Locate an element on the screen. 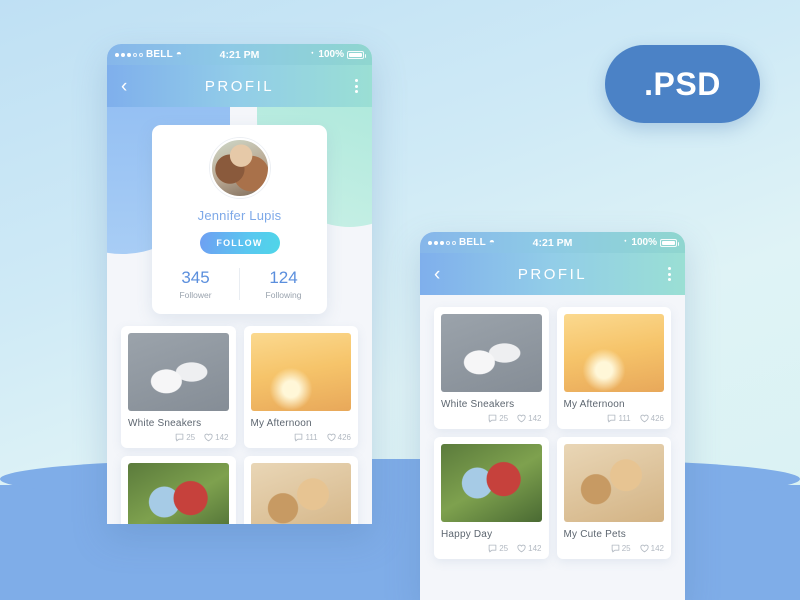 This screenshot has width=800, height=600. avatar is located at coordinates (239, 168).